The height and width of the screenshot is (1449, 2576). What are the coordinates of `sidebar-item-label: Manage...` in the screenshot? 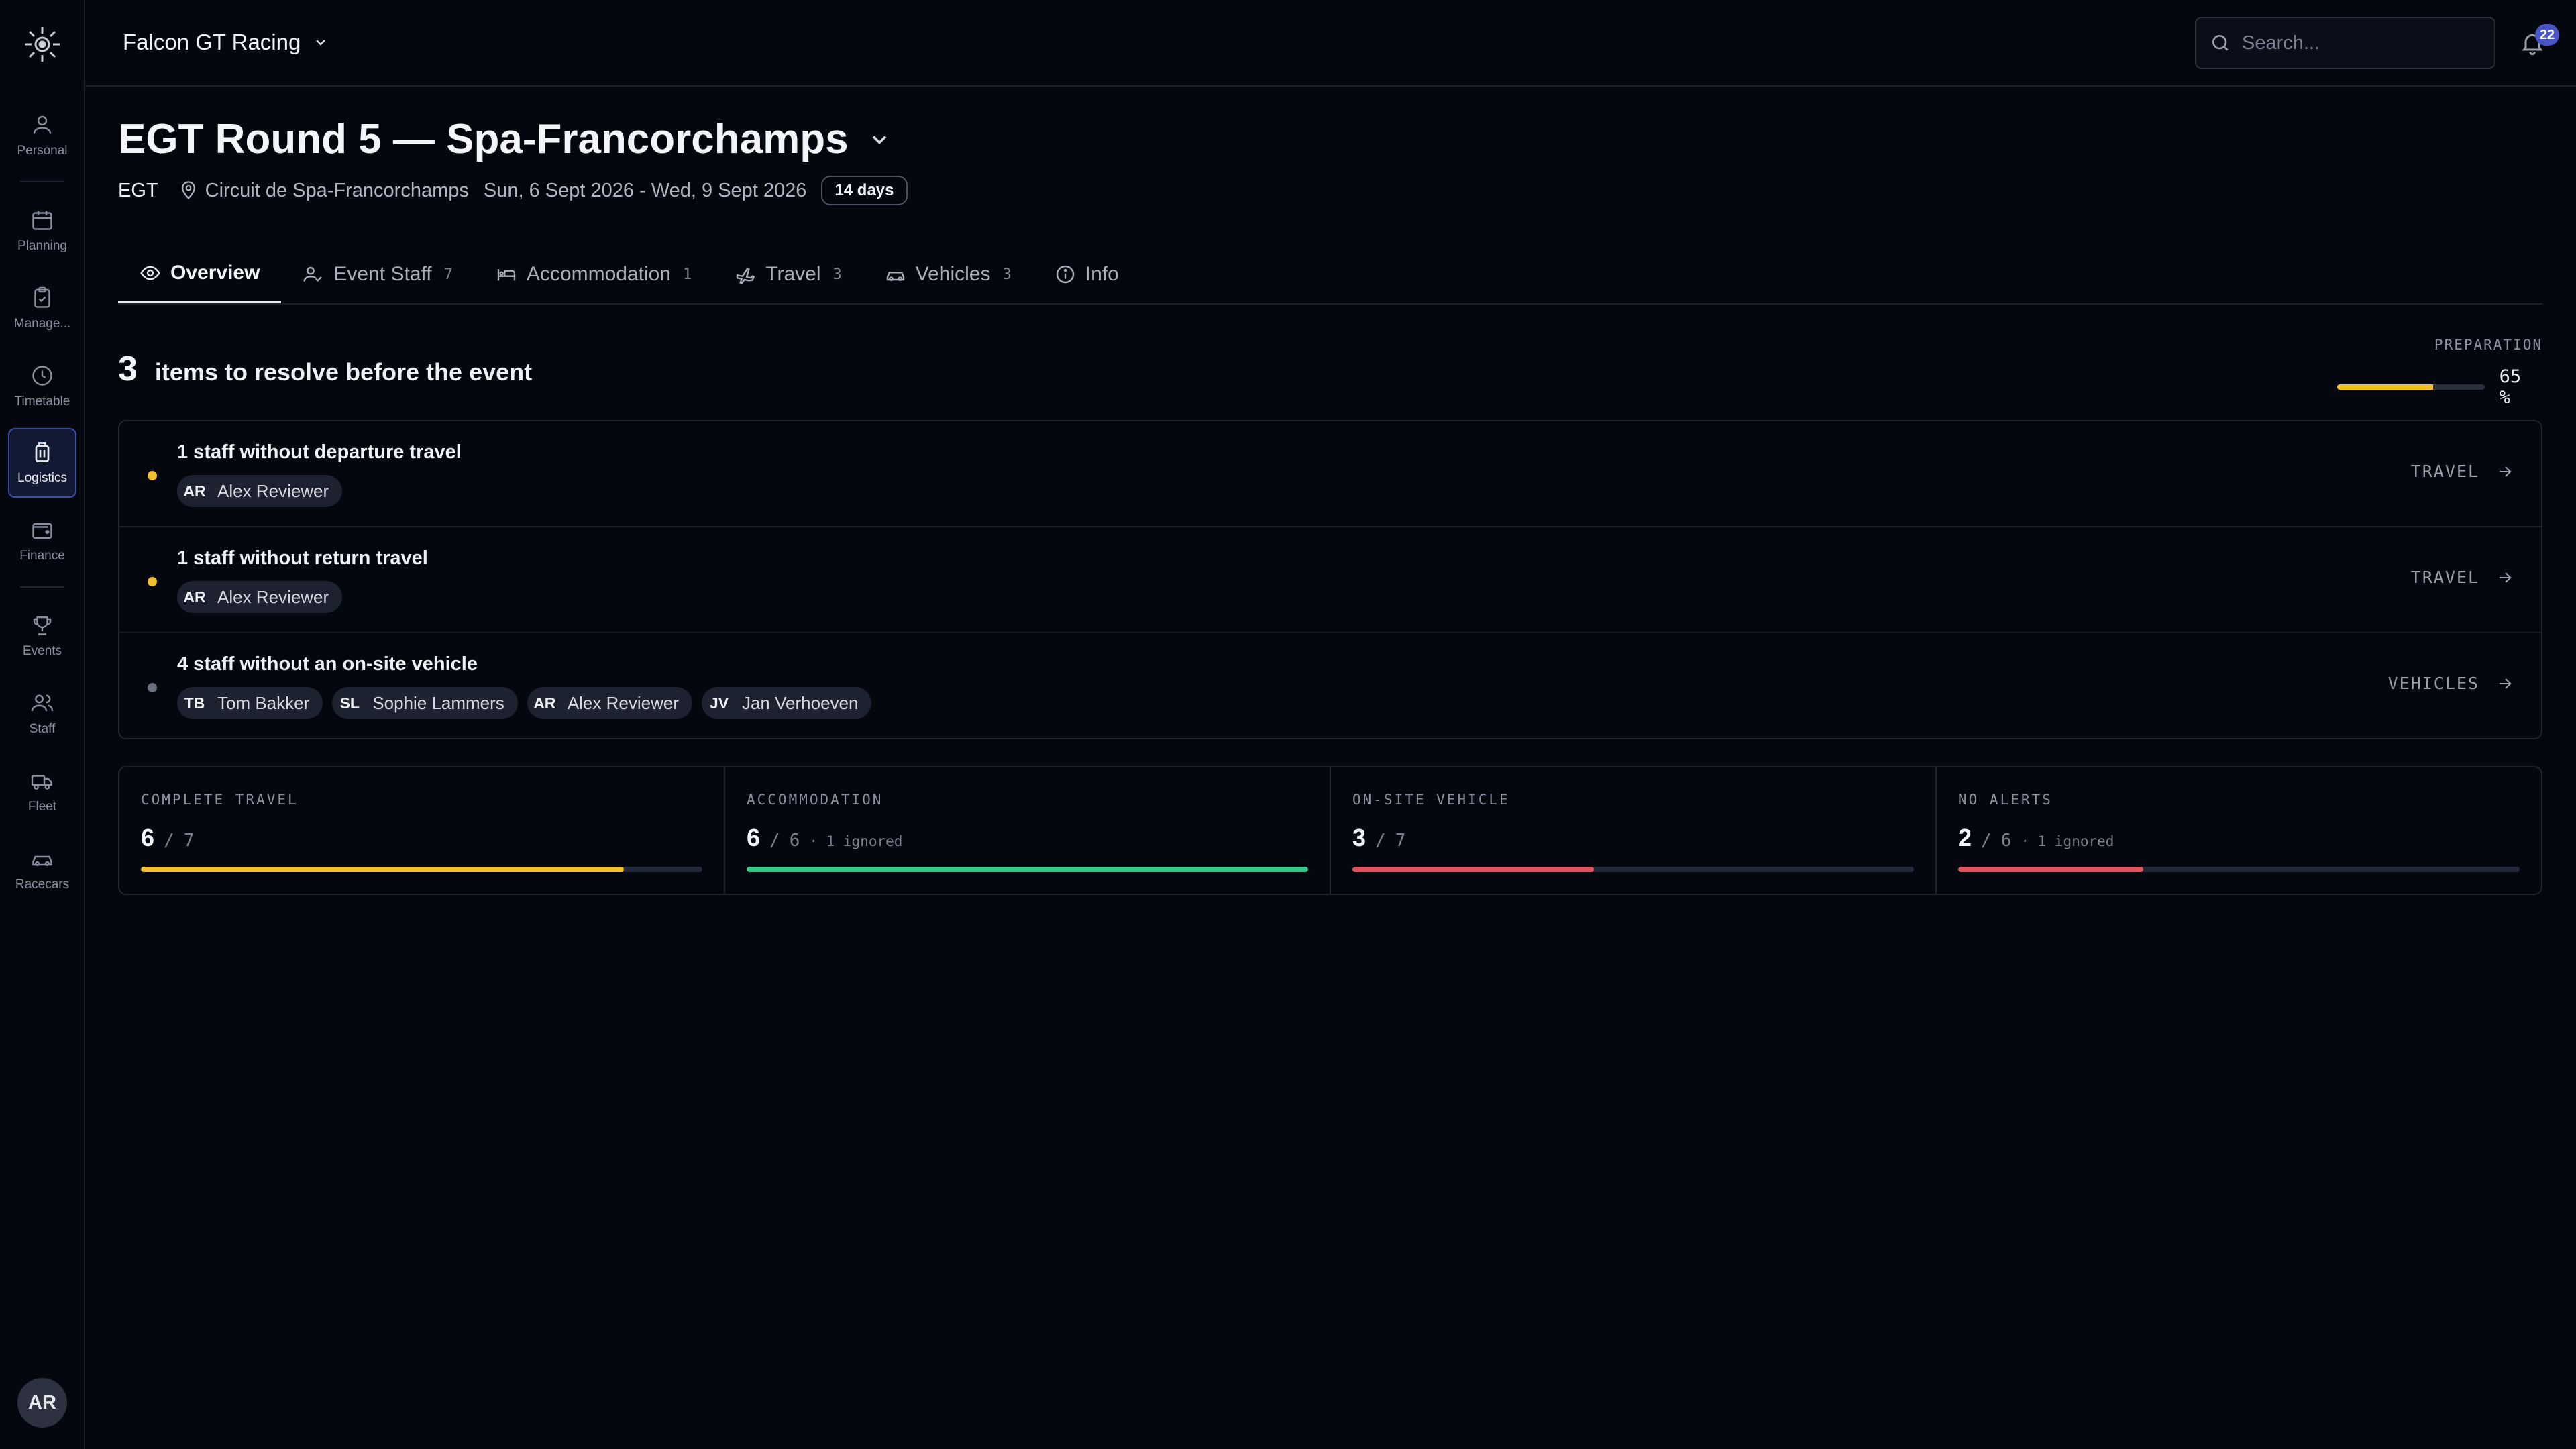 It's located at (42, 324).